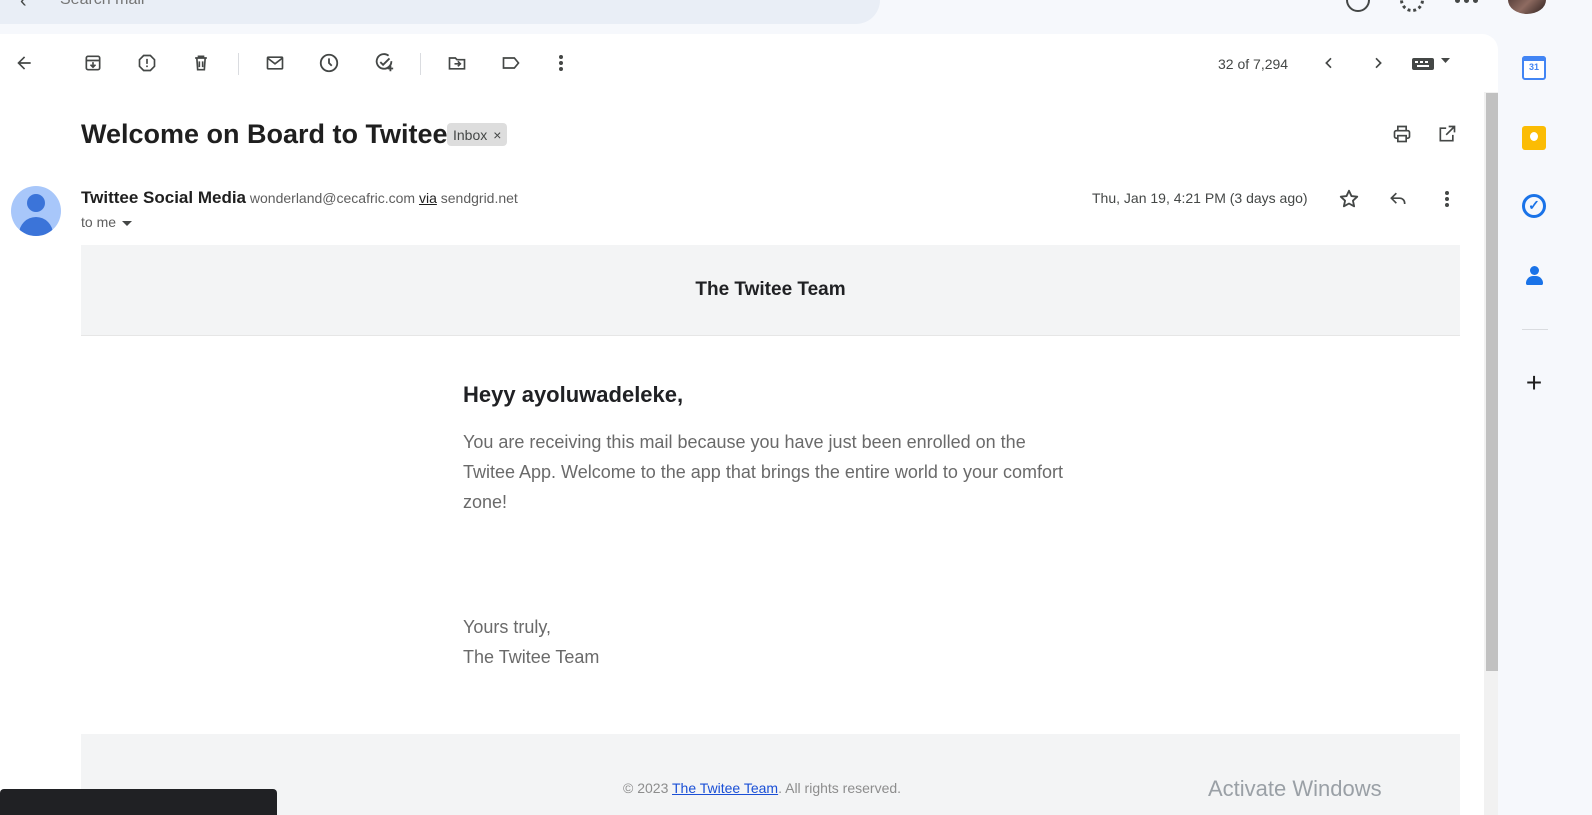 The height and width of the screenshot is (815, 1592). What do you see at coordinates (1534, 276) in the screenshot?
I see `contacts-icon` at bounding box center [1534, 276].